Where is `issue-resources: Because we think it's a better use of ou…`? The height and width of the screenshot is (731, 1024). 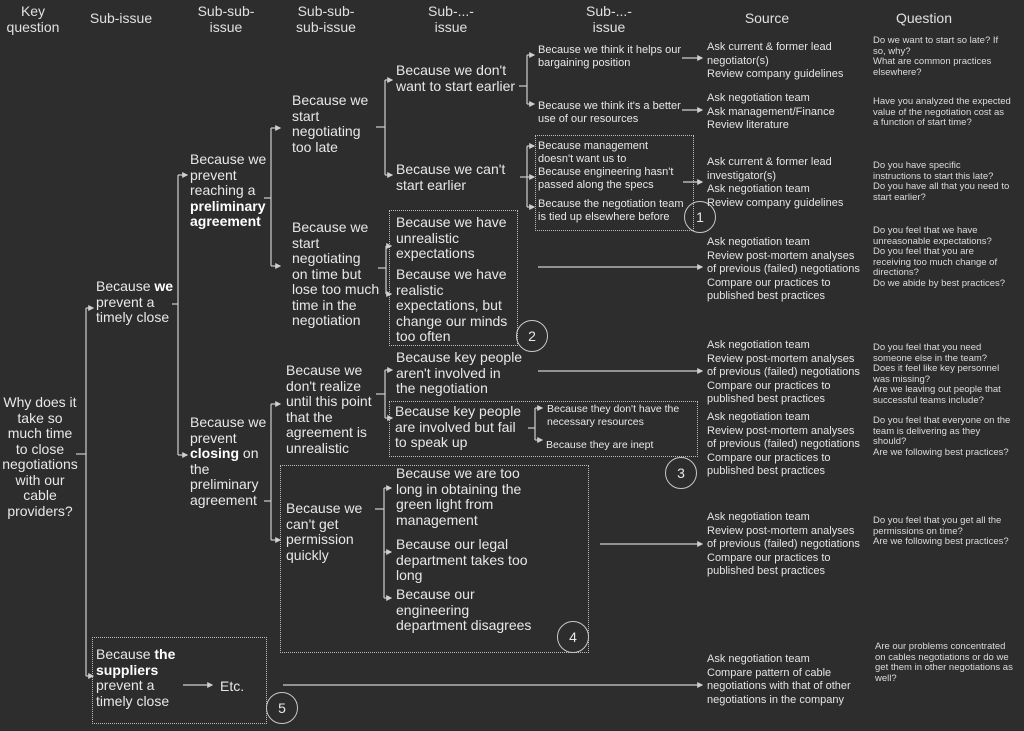 issue-resources: Because we think it's a better use of ou… is located at coordinates (609, 112).